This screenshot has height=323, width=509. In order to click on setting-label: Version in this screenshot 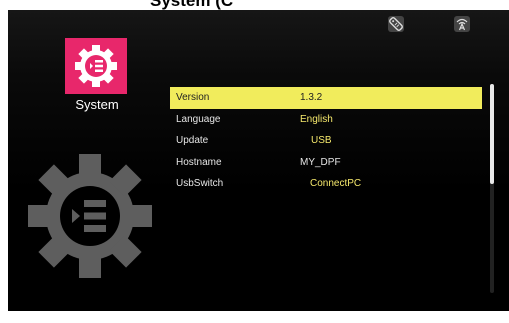, I will do `click(193, 97)`.